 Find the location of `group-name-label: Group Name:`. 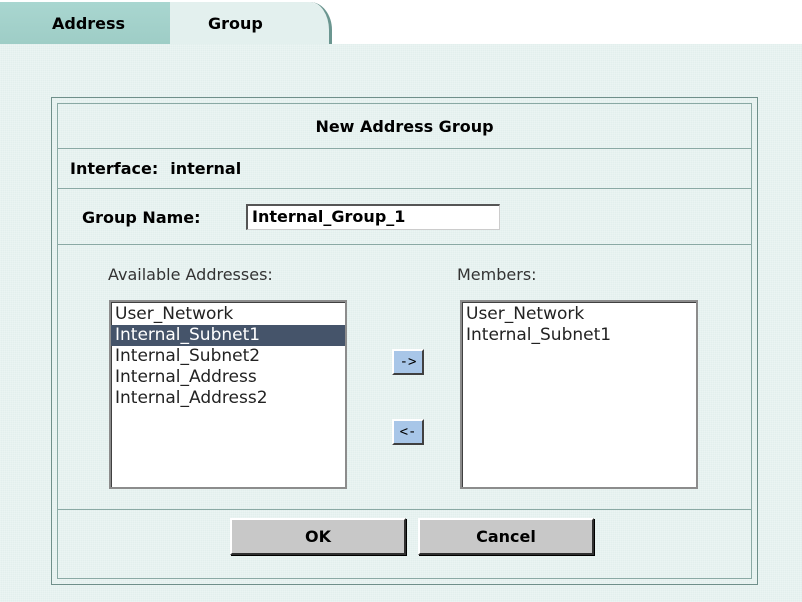

group-name-label: Group Name: is located at coordinates (141, 217).